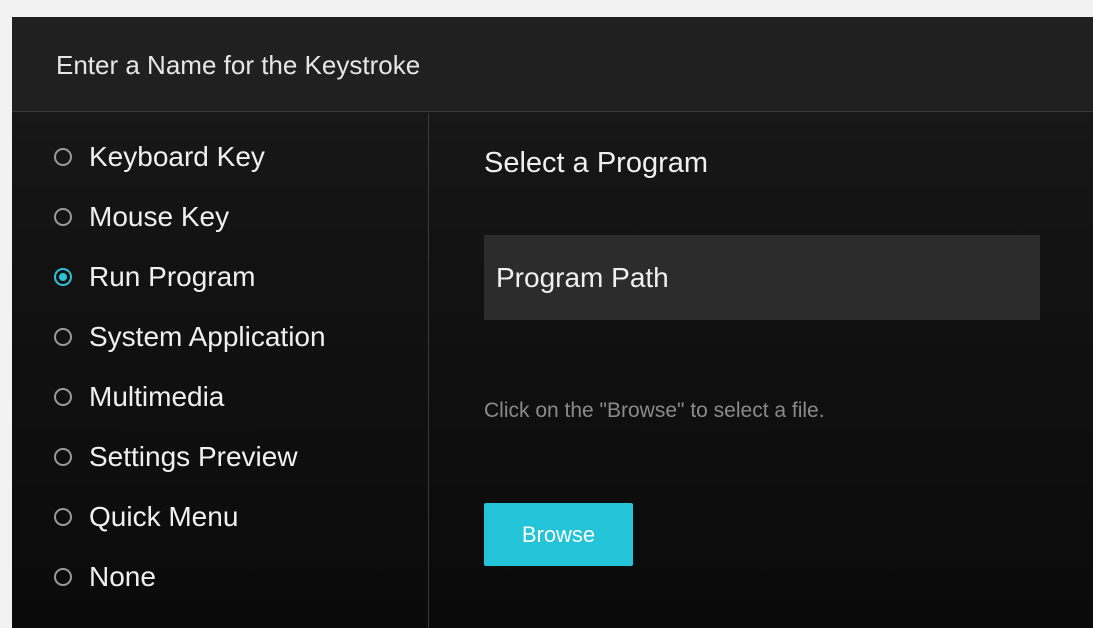 Image resolution: width=1093 pixels, height=628 pixels. I want to click on option-settings-preview: Settings Preview, so click(176, 457).